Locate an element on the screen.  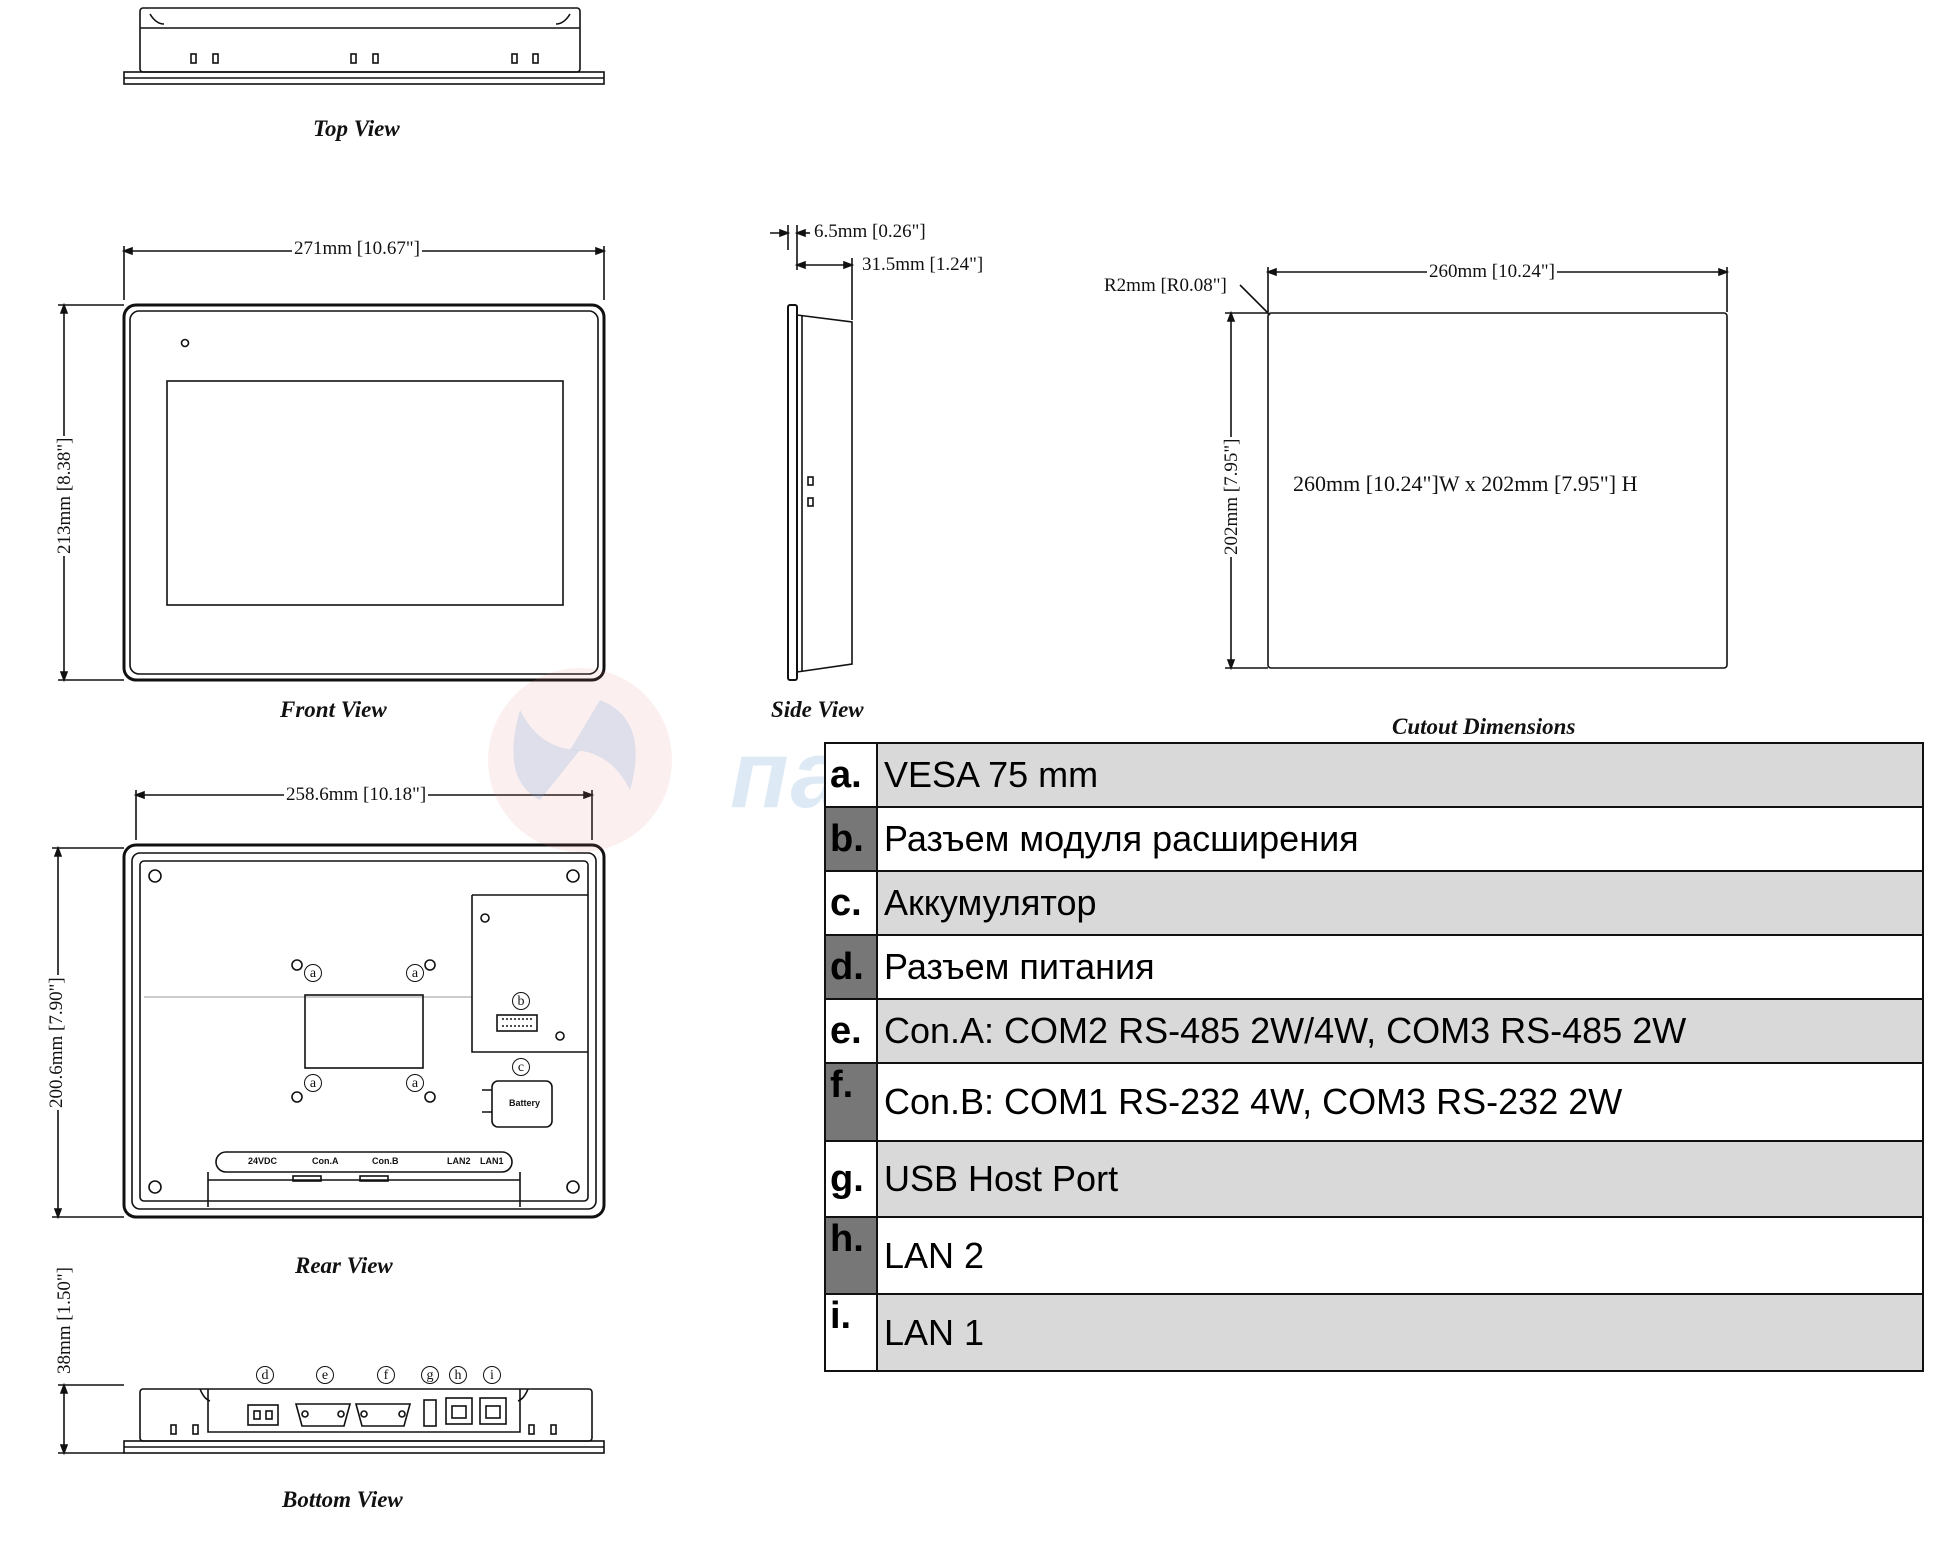
marker-i: i is located at coordinates (492, 1375).